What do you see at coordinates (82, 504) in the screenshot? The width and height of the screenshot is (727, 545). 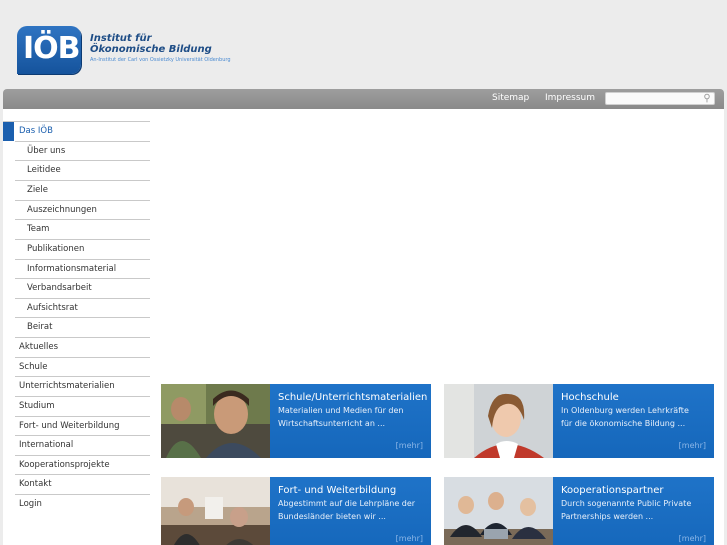 I see `sidebar-item-login: Login` at bounding box center [82, 504].